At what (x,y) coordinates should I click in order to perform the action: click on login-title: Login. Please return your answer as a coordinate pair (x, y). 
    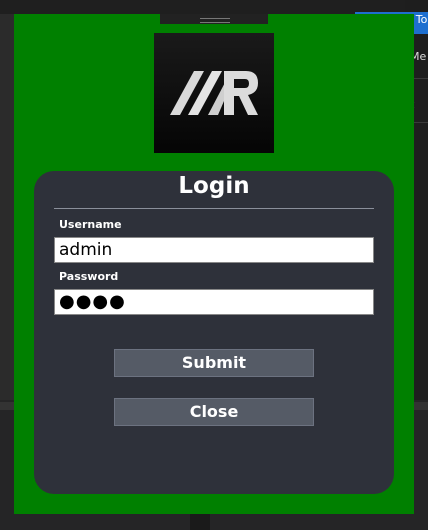
    Looking at the image, I should click on (214, 186).